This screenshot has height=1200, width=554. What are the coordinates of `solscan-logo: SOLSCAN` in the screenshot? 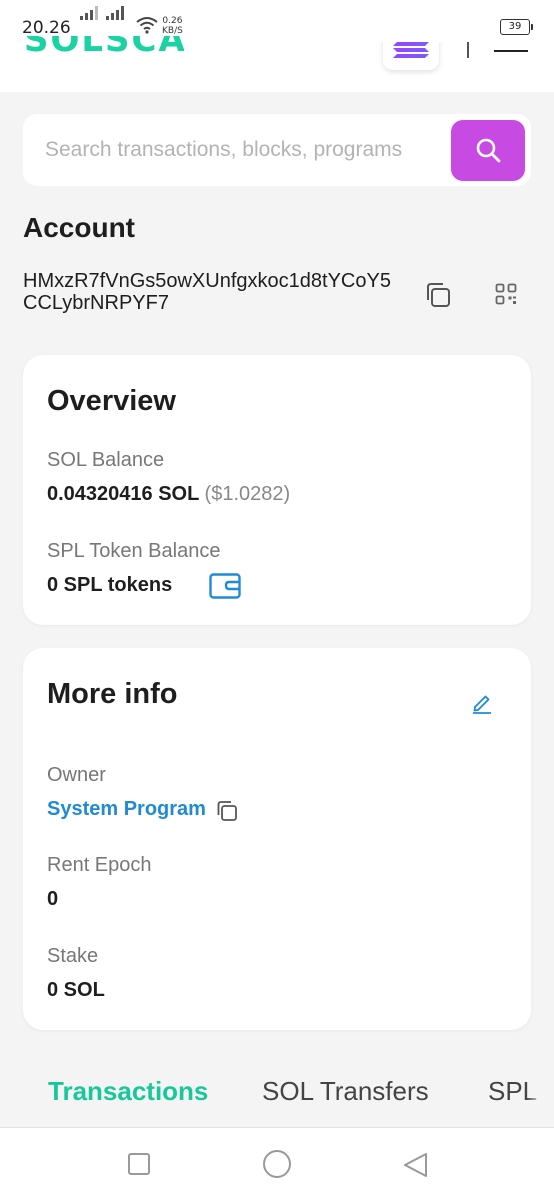 It's located at (104, 47).